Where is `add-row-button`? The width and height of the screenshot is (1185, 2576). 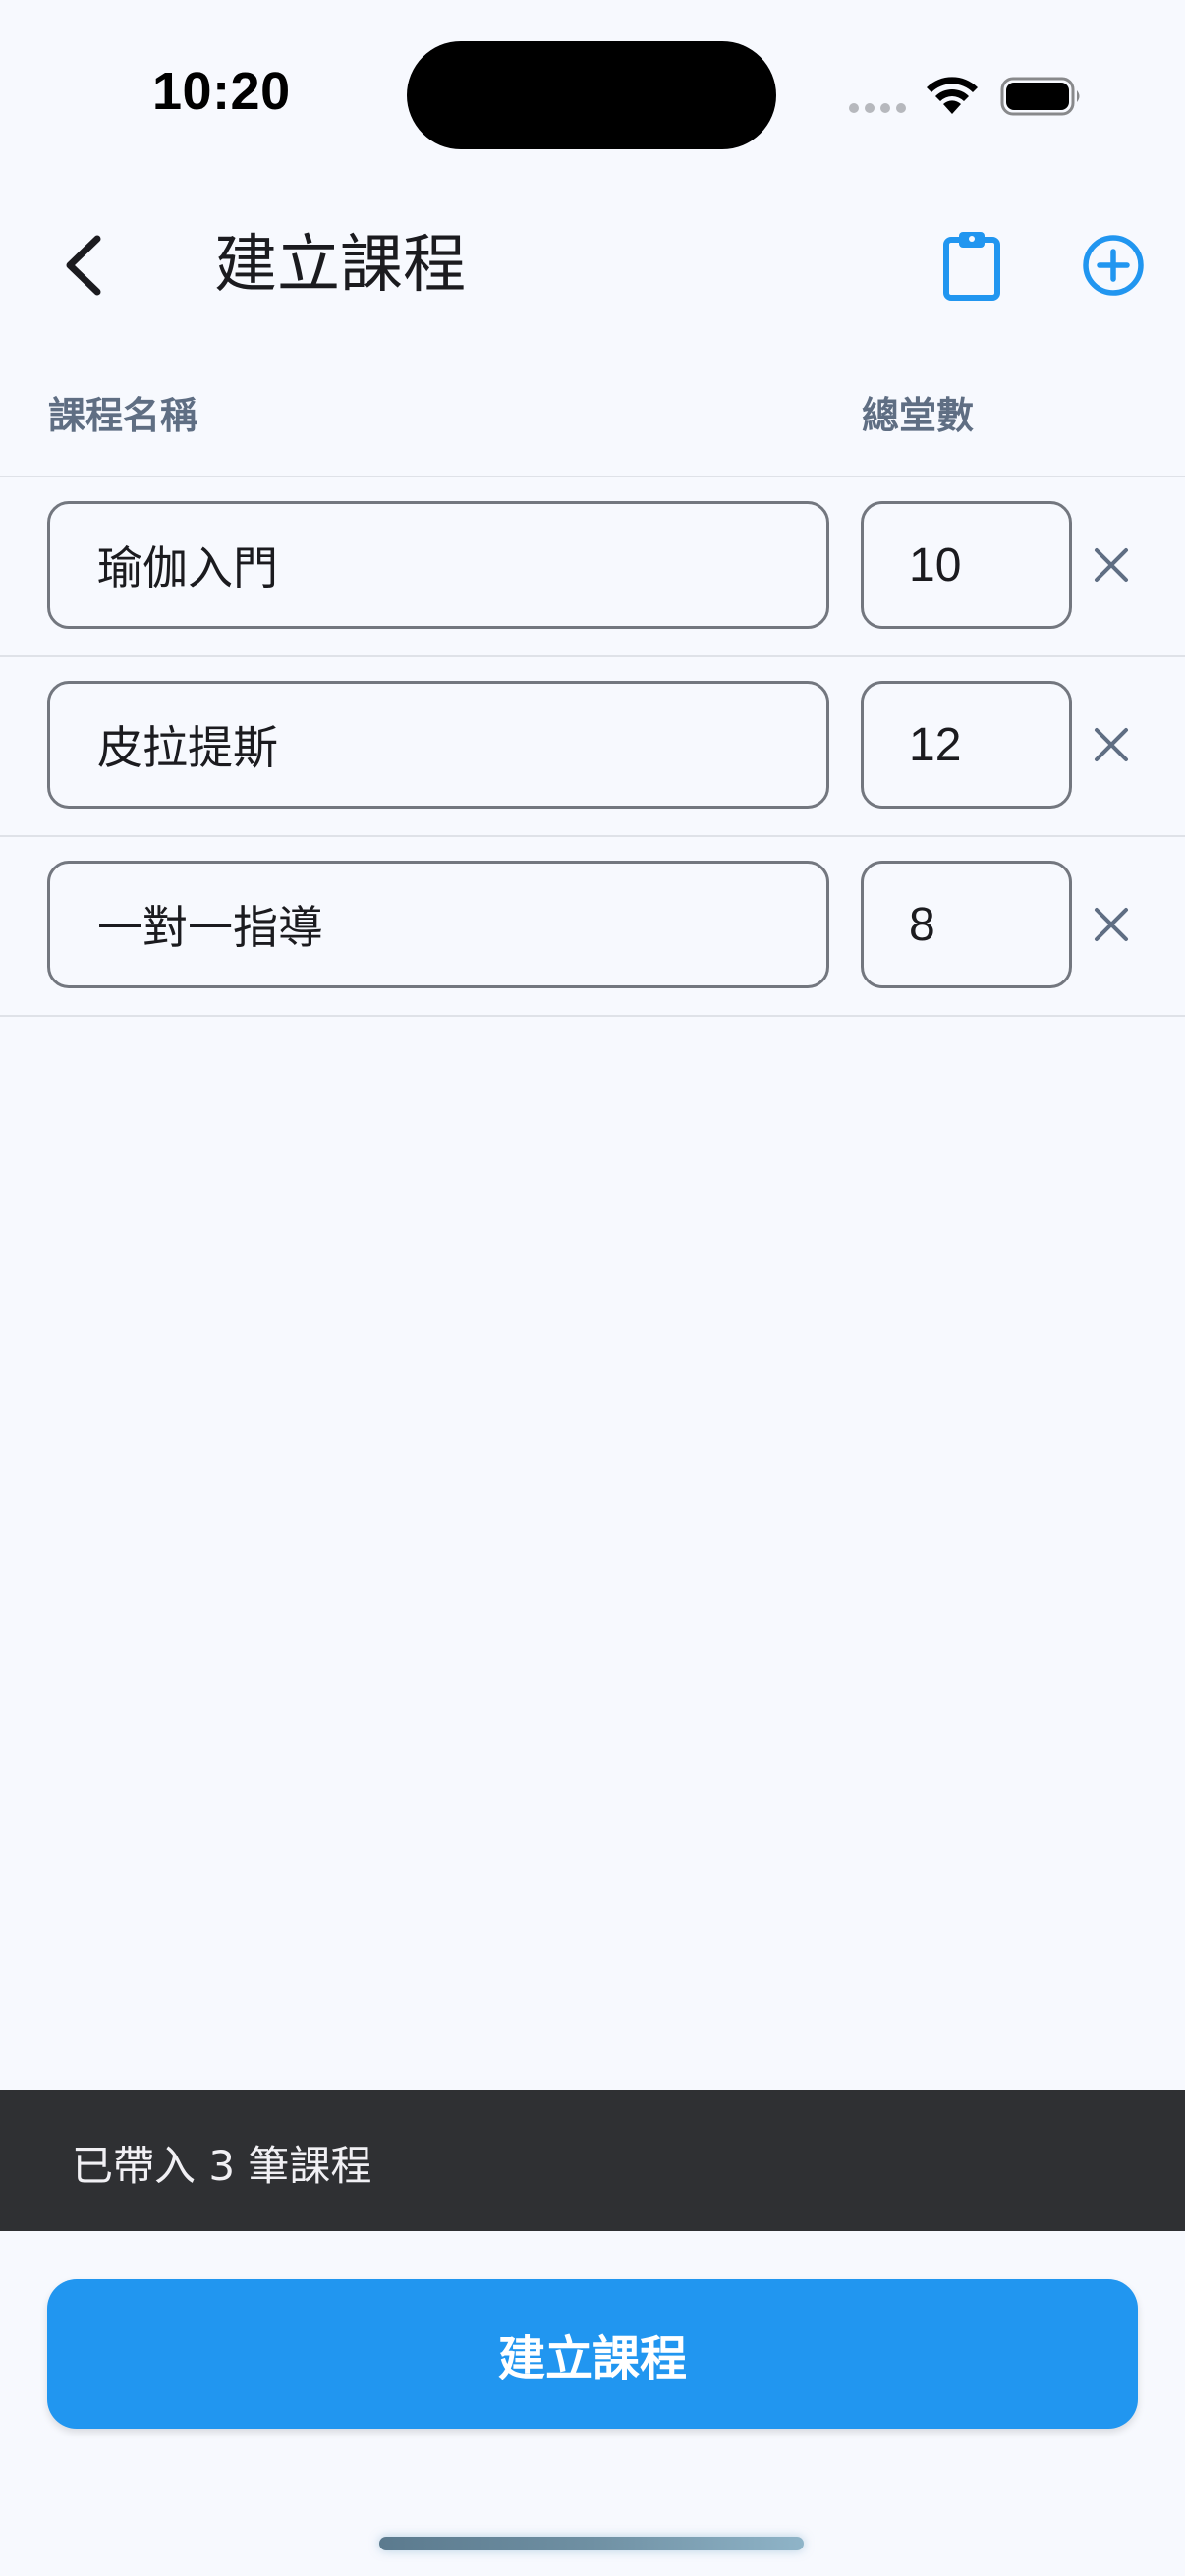 add-row-button is located at coordinates (1113, 265).